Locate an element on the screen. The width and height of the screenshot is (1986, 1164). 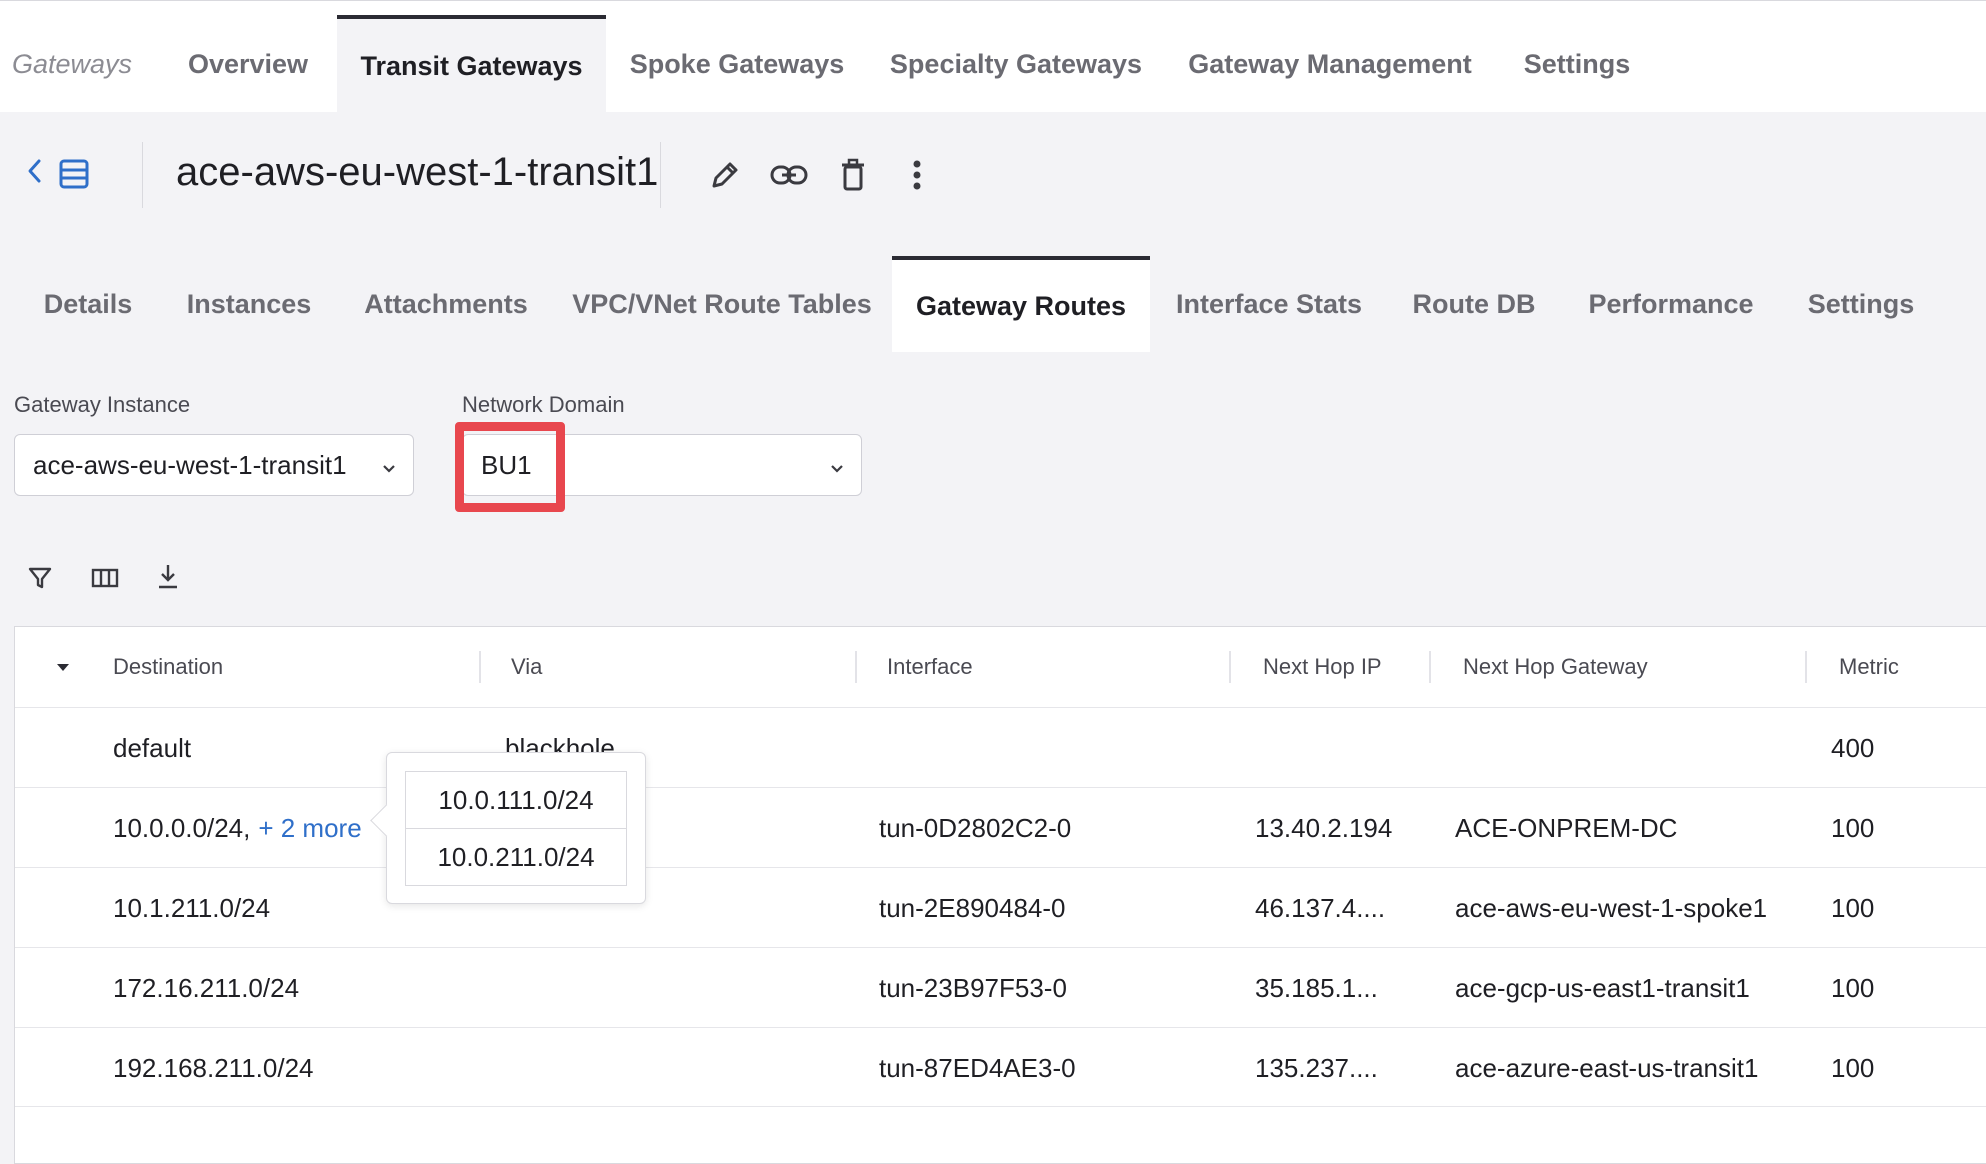
cell-next-hop-gateway: ace-gcp-us-east1-transit1 is located at coordinates (1602, 987).